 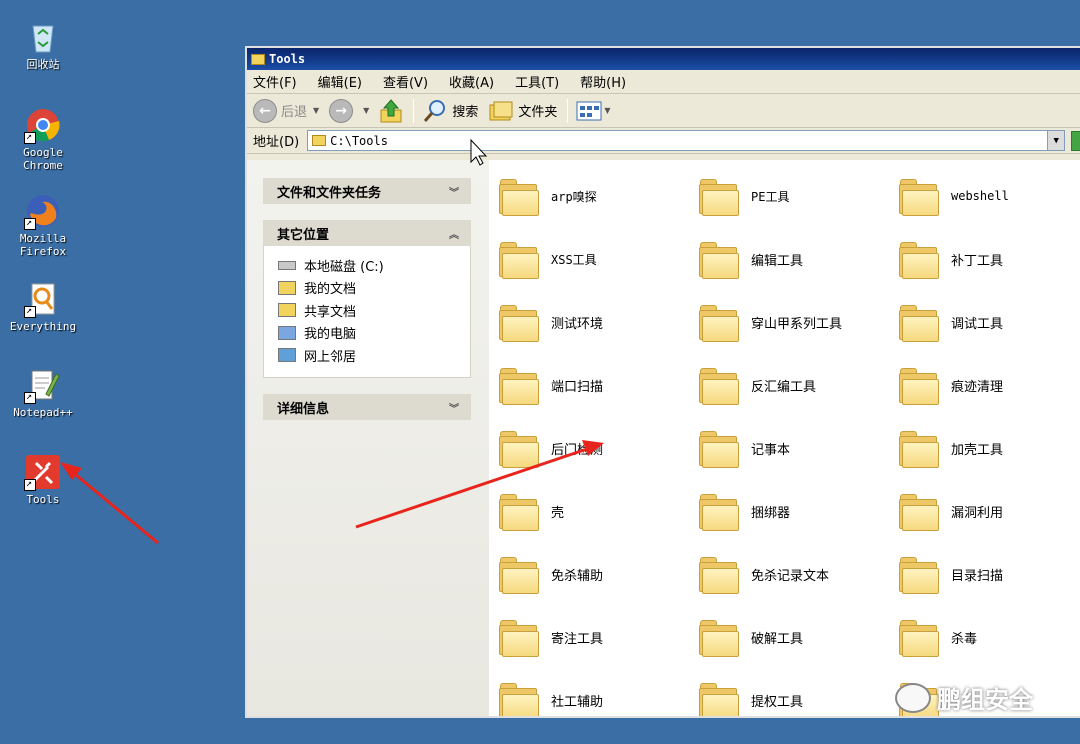 I want to click on folder-item: 社工辅助, so click(x=597, y=697).